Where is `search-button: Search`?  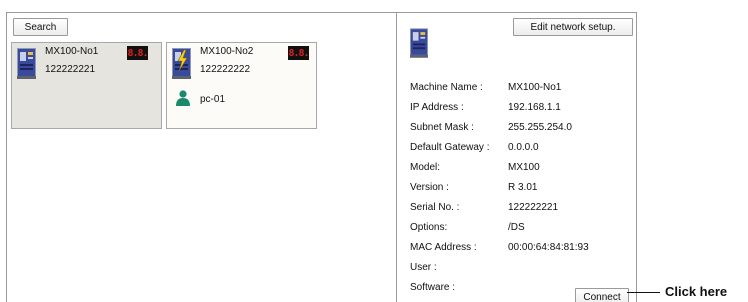
search-button: Search is located at coordinates (40, 27).